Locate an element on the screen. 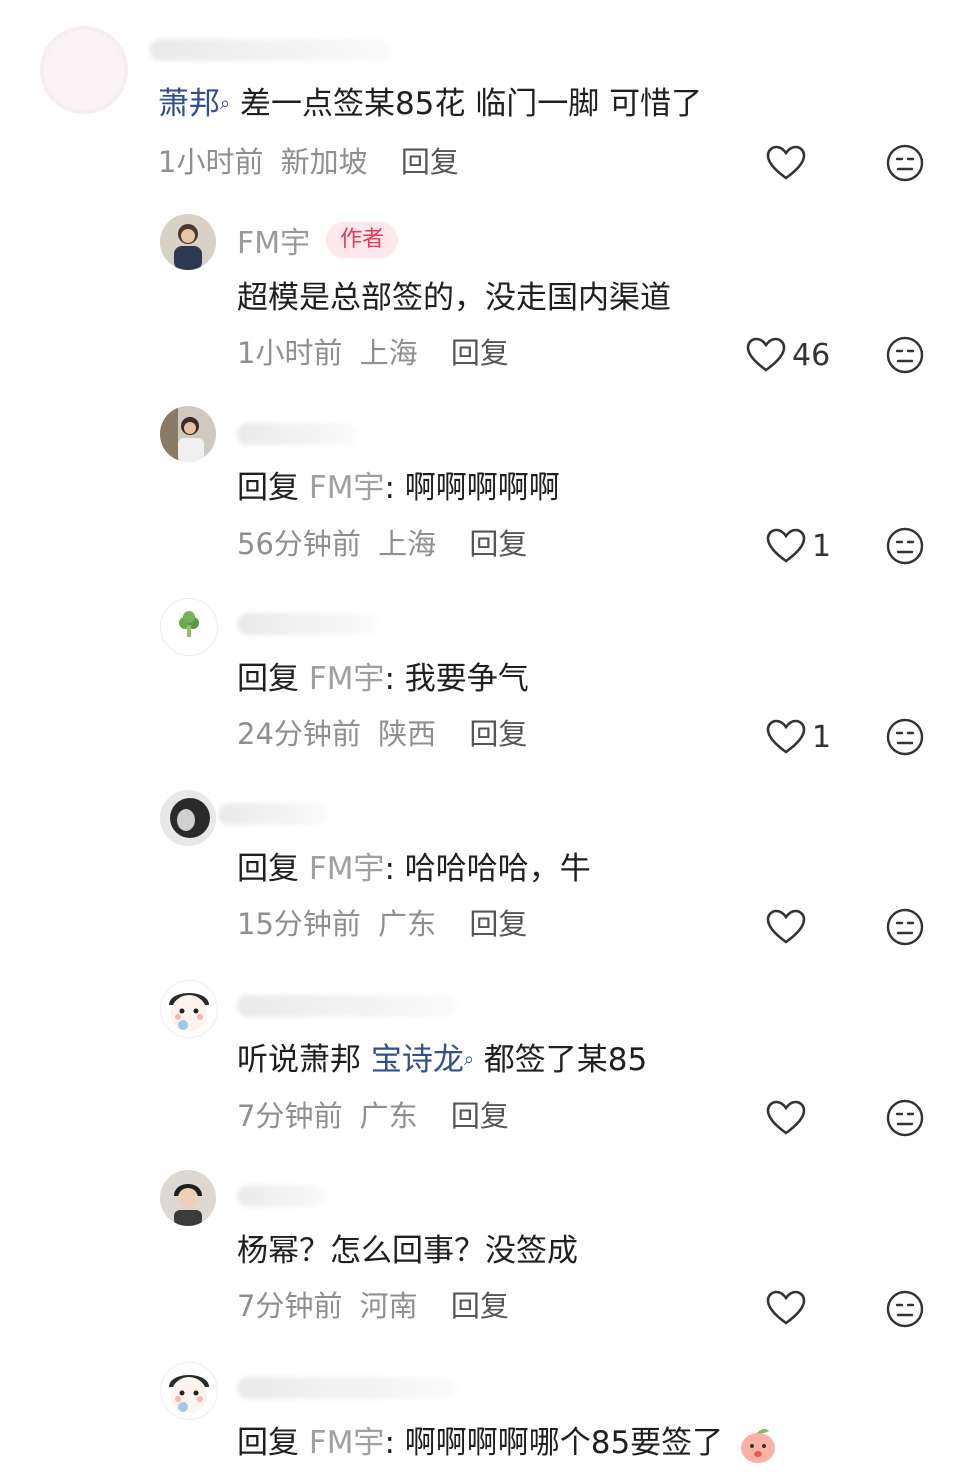  comment-meta: 24分钟前 陕西 回复 is located at coordinates (382, 734).